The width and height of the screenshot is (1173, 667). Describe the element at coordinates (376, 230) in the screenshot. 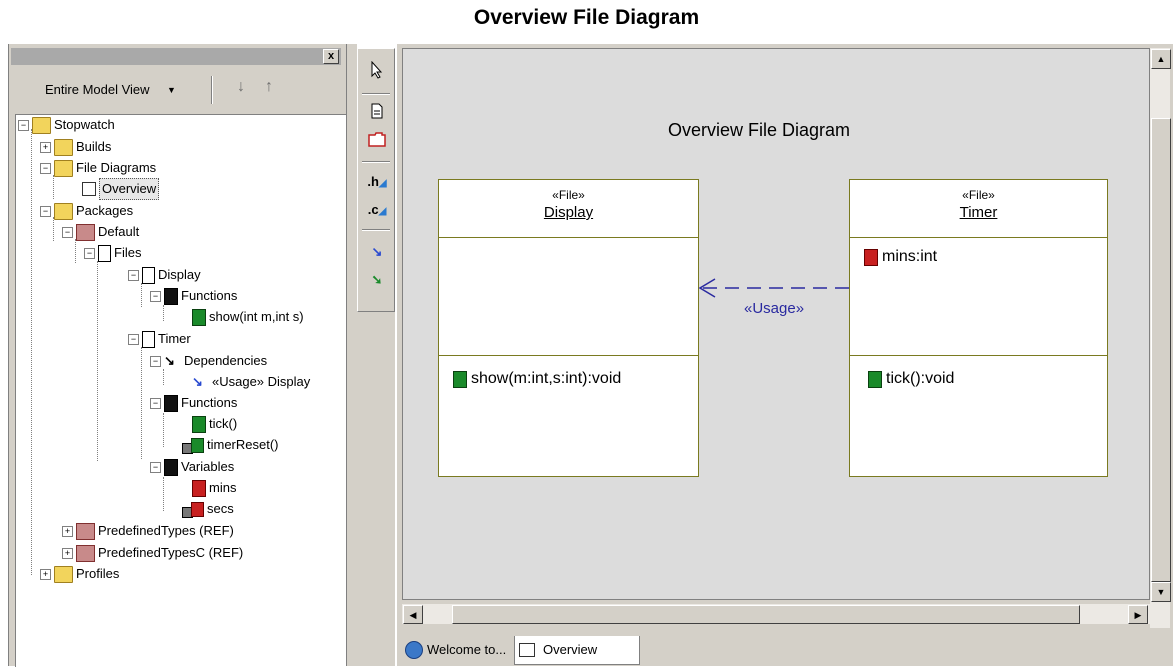

I see `toolbar-separator` at that location.